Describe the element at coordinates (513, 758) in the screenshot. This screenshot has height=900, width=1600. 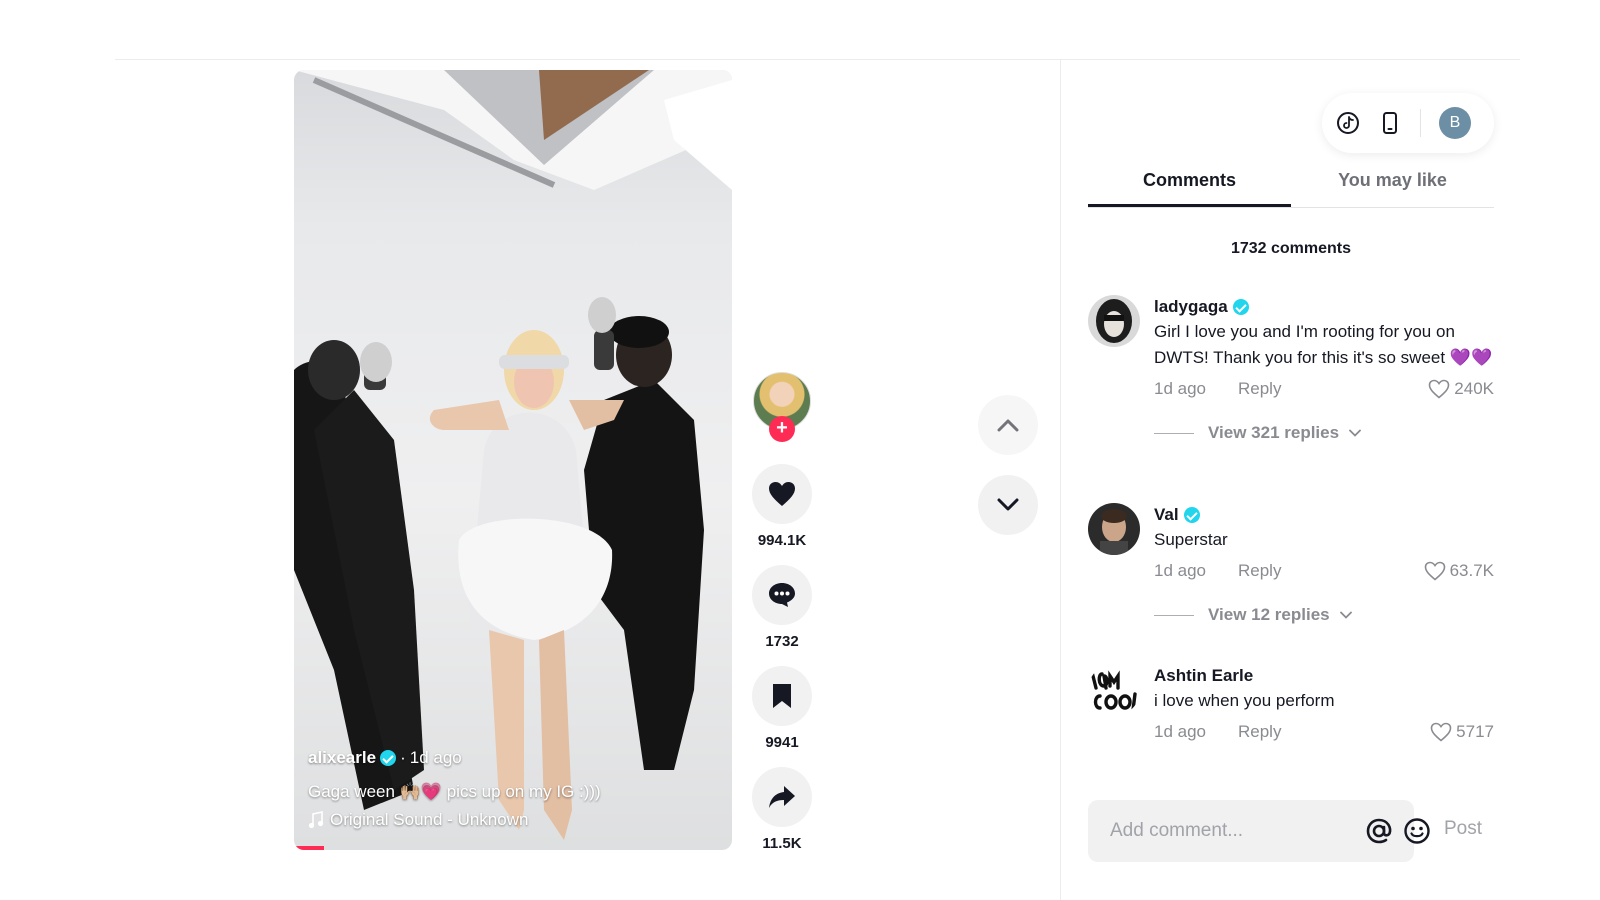
I see `video-author-row: alixearle · 1d ago` at that location.